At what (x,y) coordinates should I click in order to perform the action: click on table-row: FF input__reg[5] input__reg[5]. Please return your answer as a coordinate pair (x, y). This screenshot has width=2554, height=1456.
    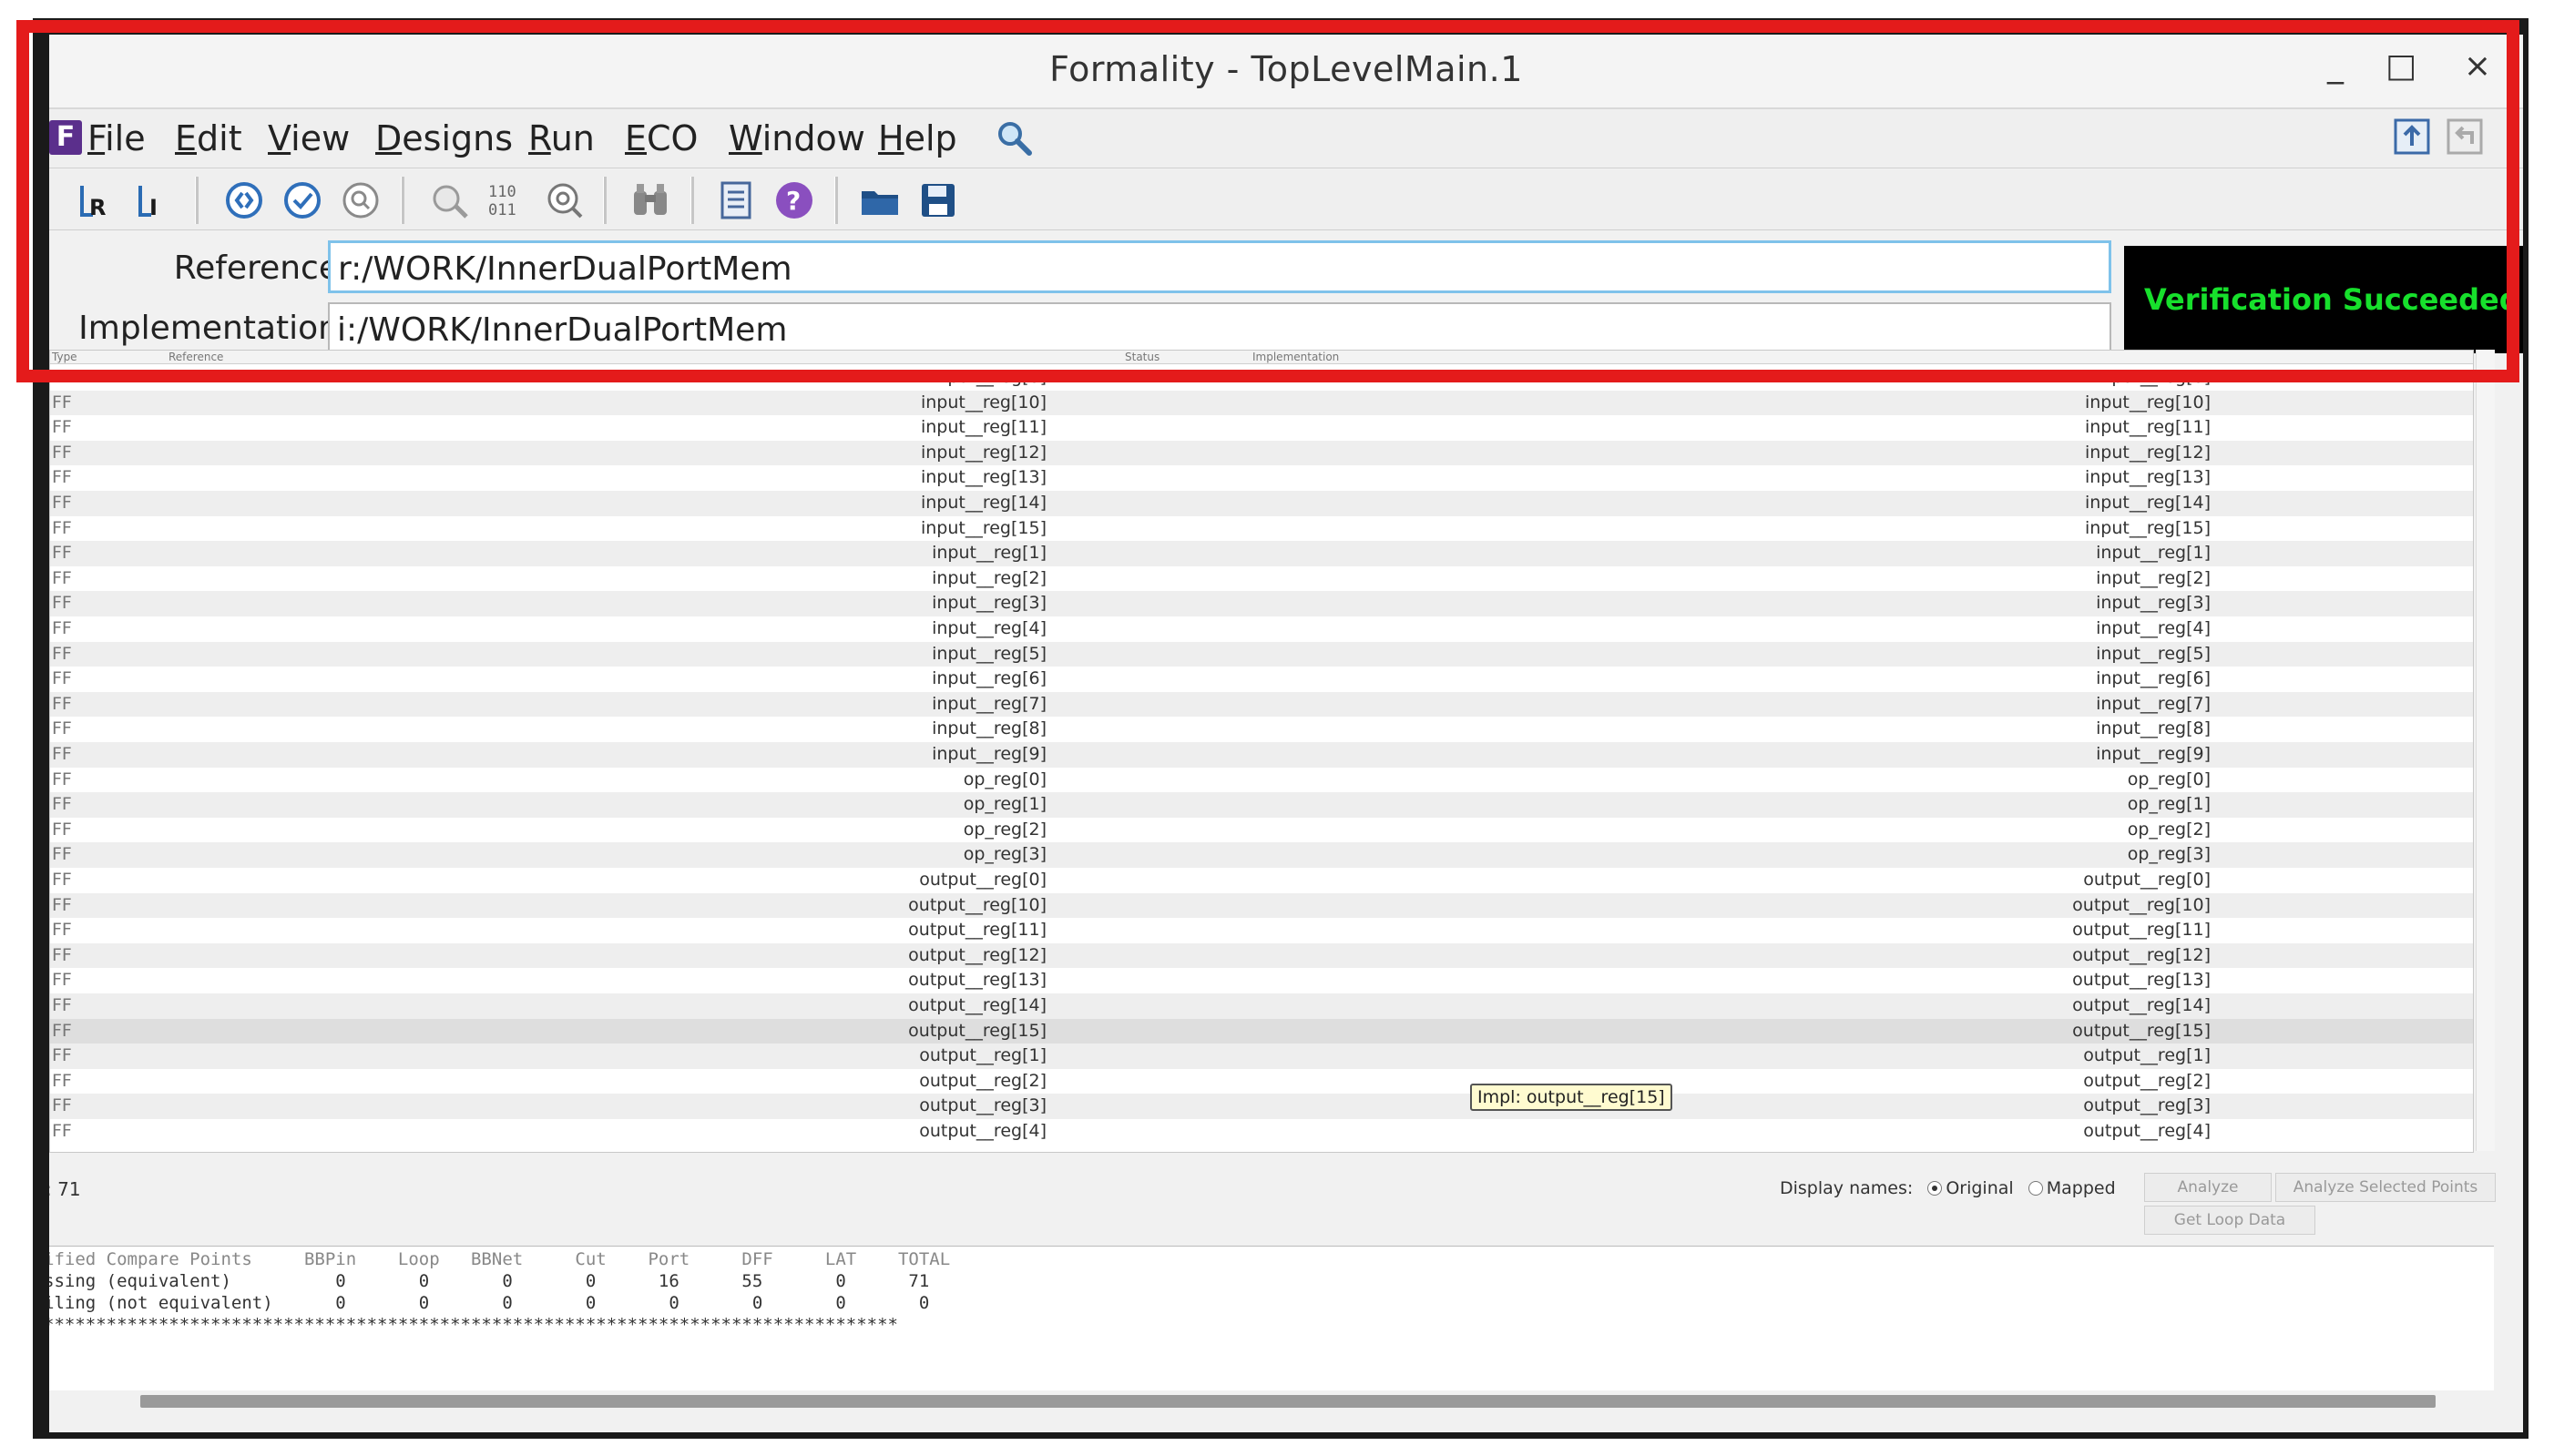
    Looking at the image, I should click on (1261, 654).